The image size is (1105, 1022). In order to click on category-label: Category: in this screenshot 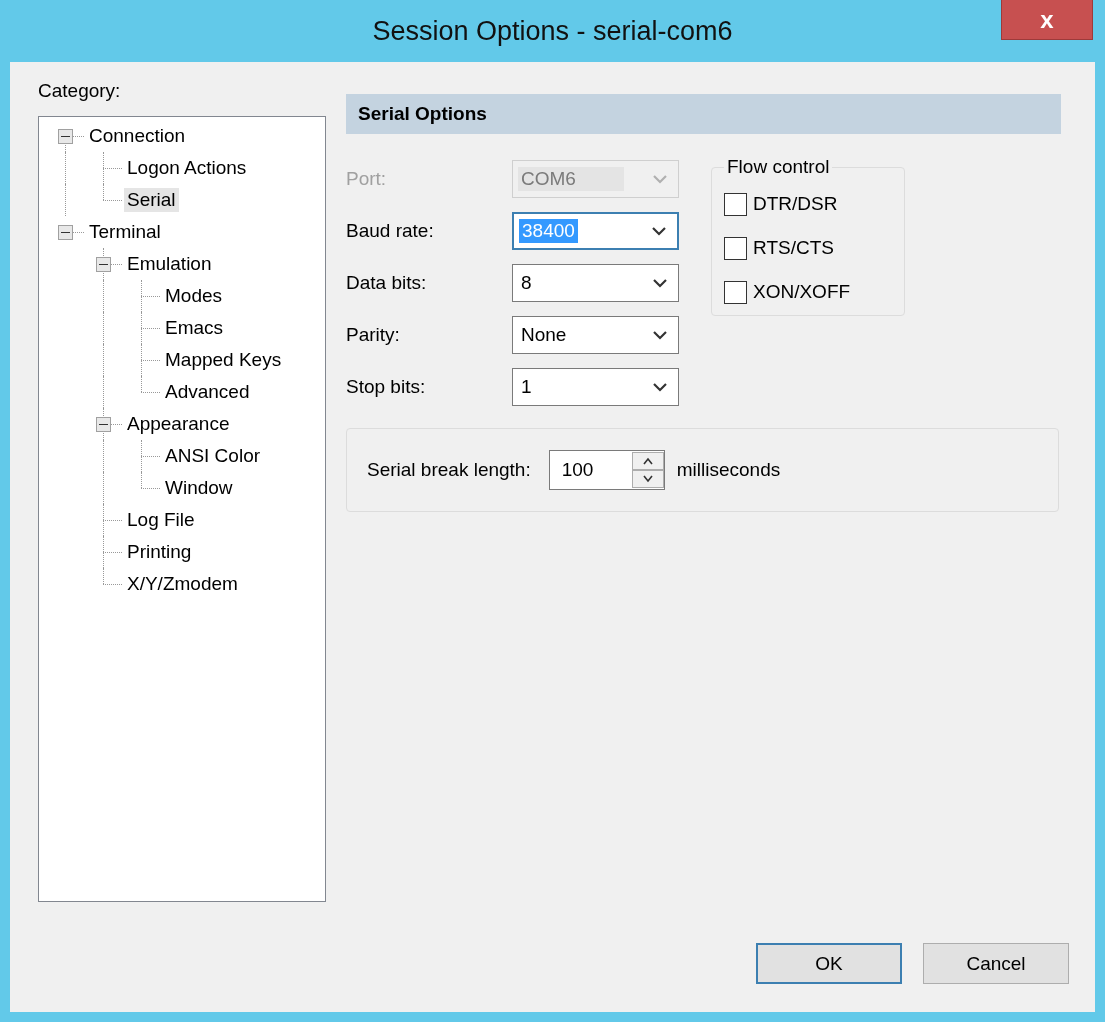, I will do `click(79, 91)`.